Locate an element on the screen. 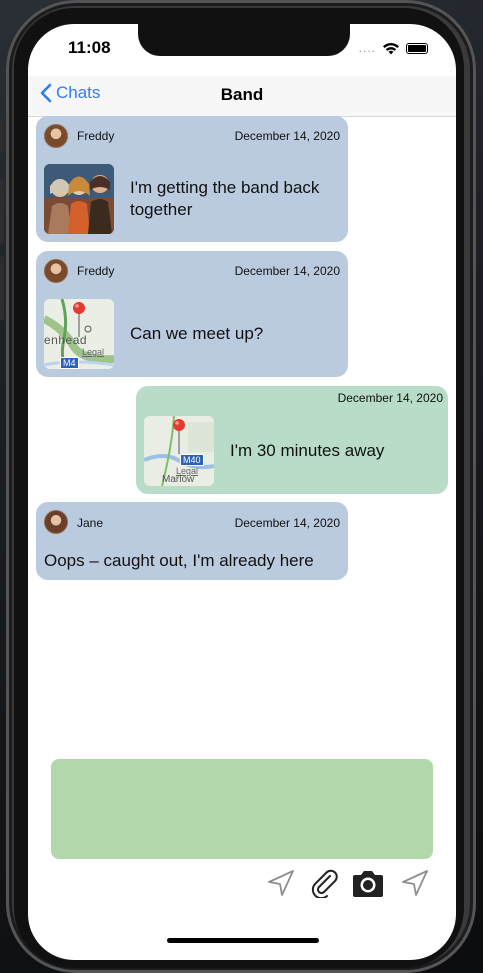 The width and height of the screenshot is (483, 973). band-photo-image is located at coordinates (79, 199).